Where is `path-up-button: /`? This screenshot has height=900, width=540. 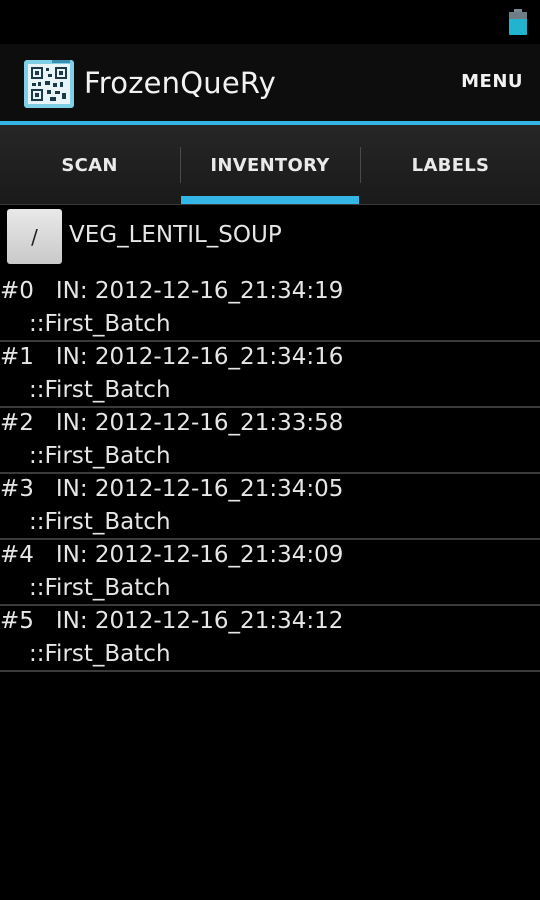
path-up-button: / is located at coordinates (34, 236).